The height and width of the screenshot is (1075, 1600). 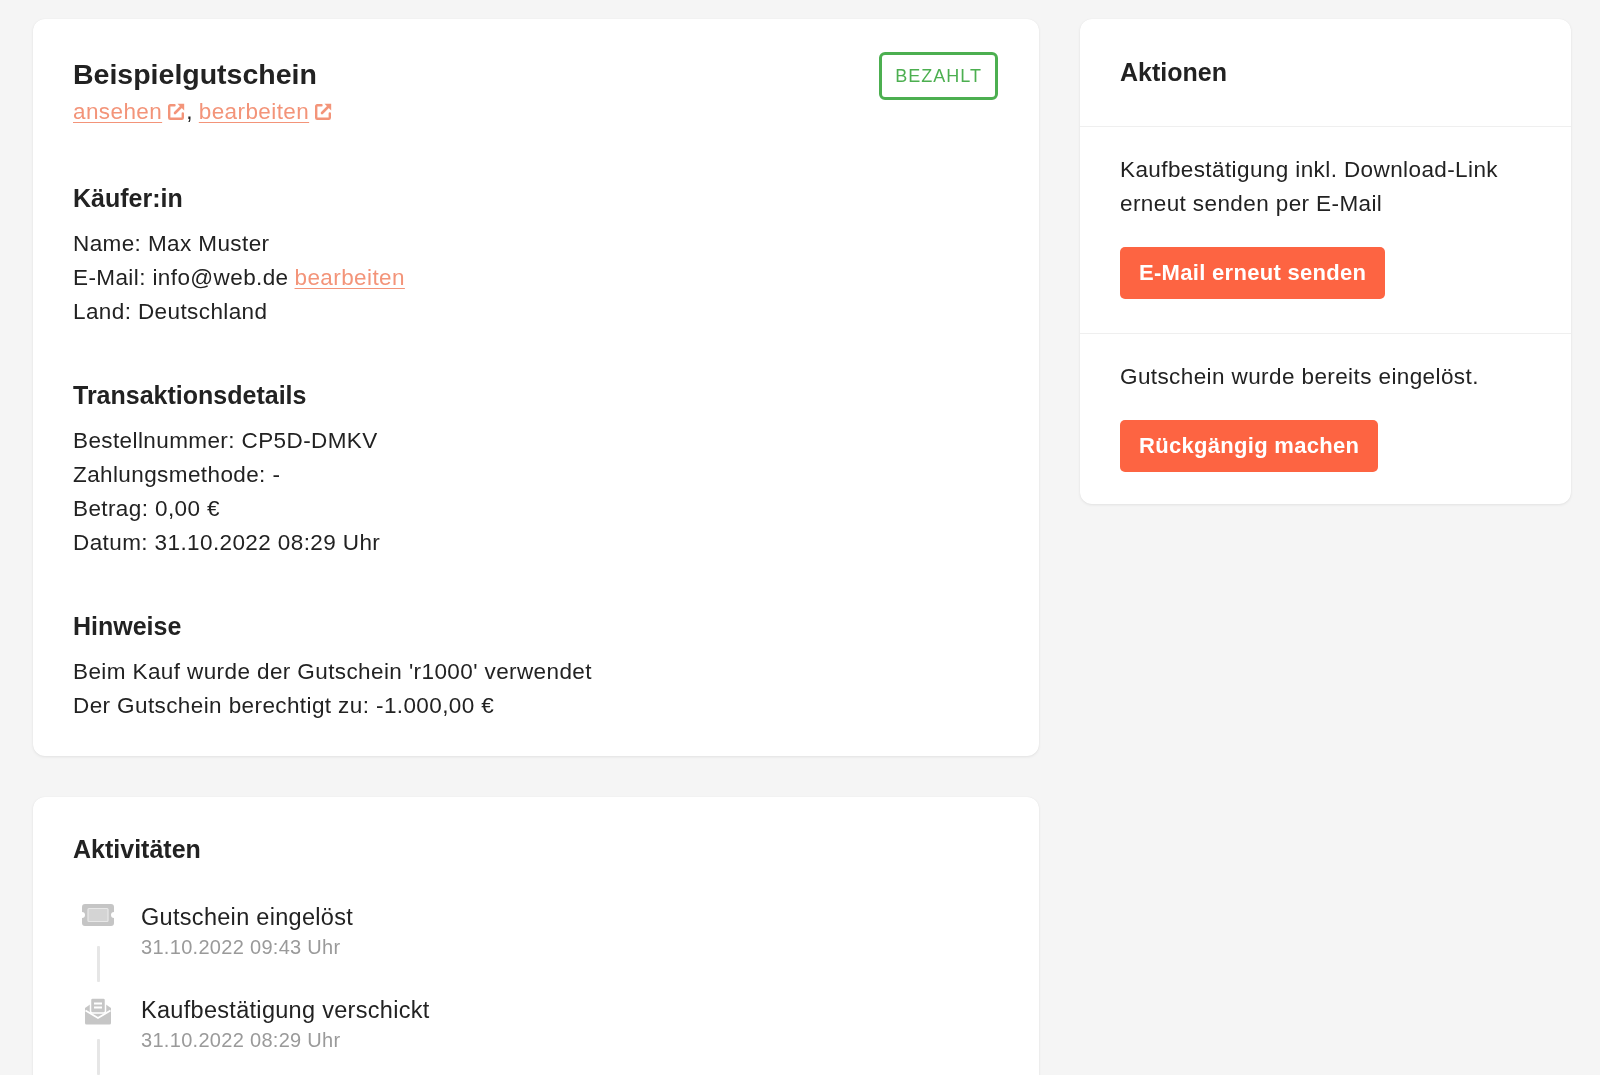 I want to click on voucher-title: Beispielgutschein, so click(x=195, y=74).